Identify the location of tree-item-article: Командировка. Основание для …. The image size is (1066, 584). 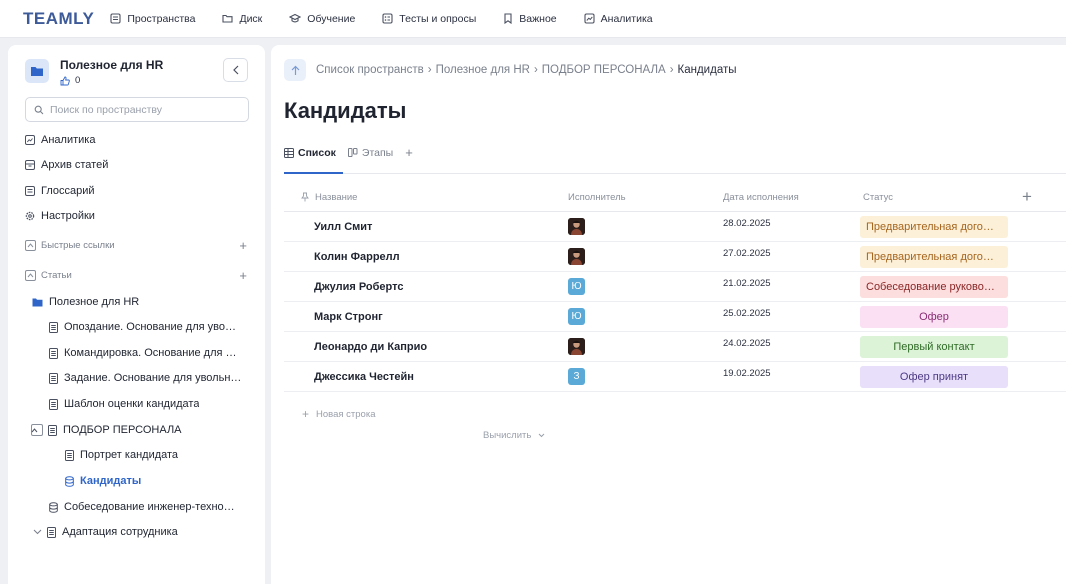
(150, 353).